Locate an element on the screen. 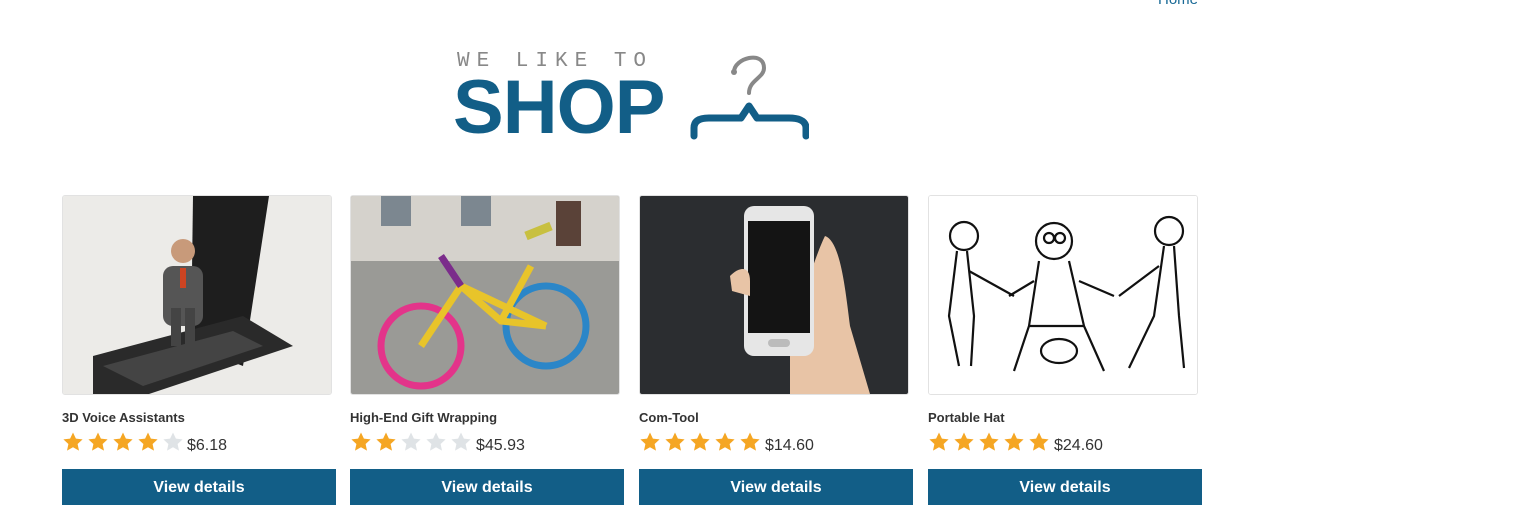 This screenshot has height=506, width=1522. product-card: Portable Hat $24.60 View details is located at coordinates (1065, 350).